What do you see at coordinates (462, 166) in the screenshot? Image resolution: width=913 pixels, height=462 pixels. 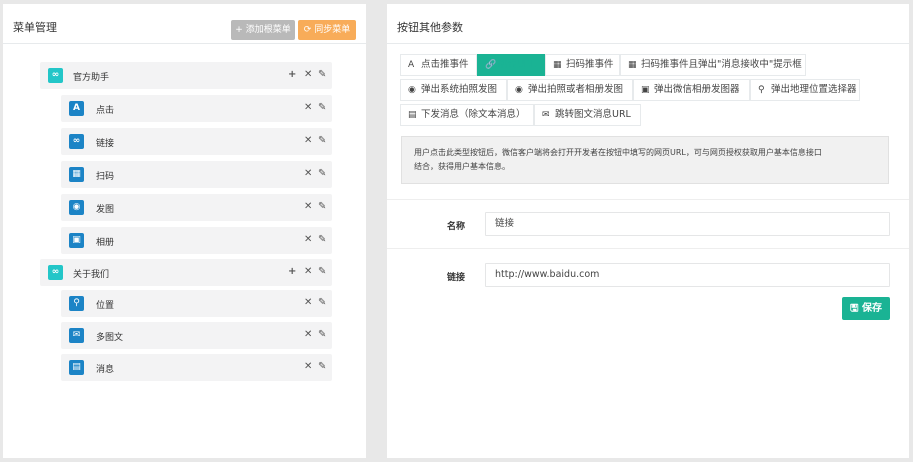 I see `description-line: 结合，获得用户基本信息。` at bounding box center [462, 166].